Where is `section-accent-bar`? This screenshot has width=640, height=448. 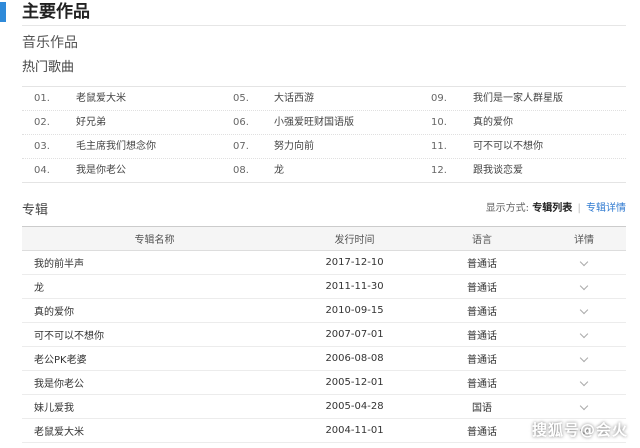 section-accent-bar is located at coordinates (3, 12).